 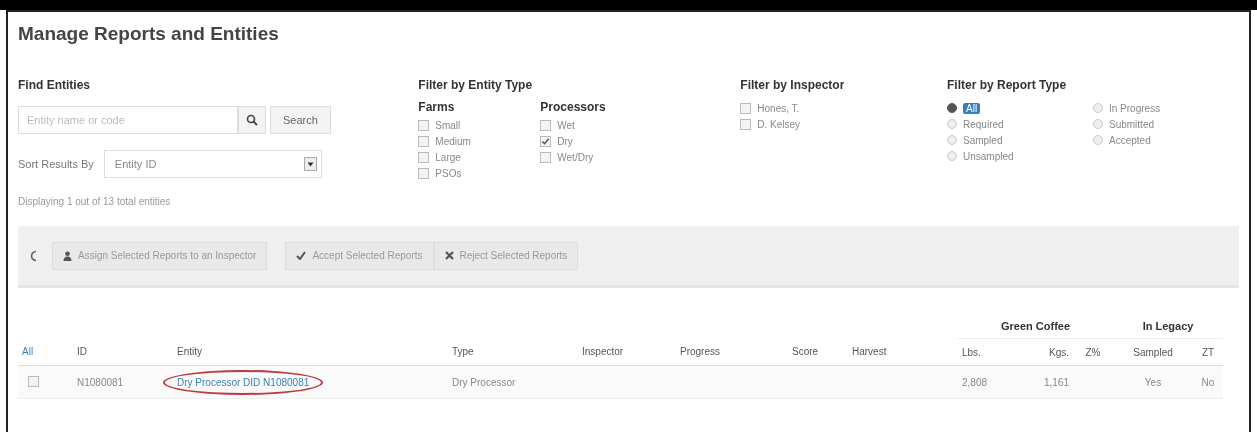 What do you see at coordinates (82, 352) in the screenshot?
I see `column-header: ID` at bounding box center [82, 352].